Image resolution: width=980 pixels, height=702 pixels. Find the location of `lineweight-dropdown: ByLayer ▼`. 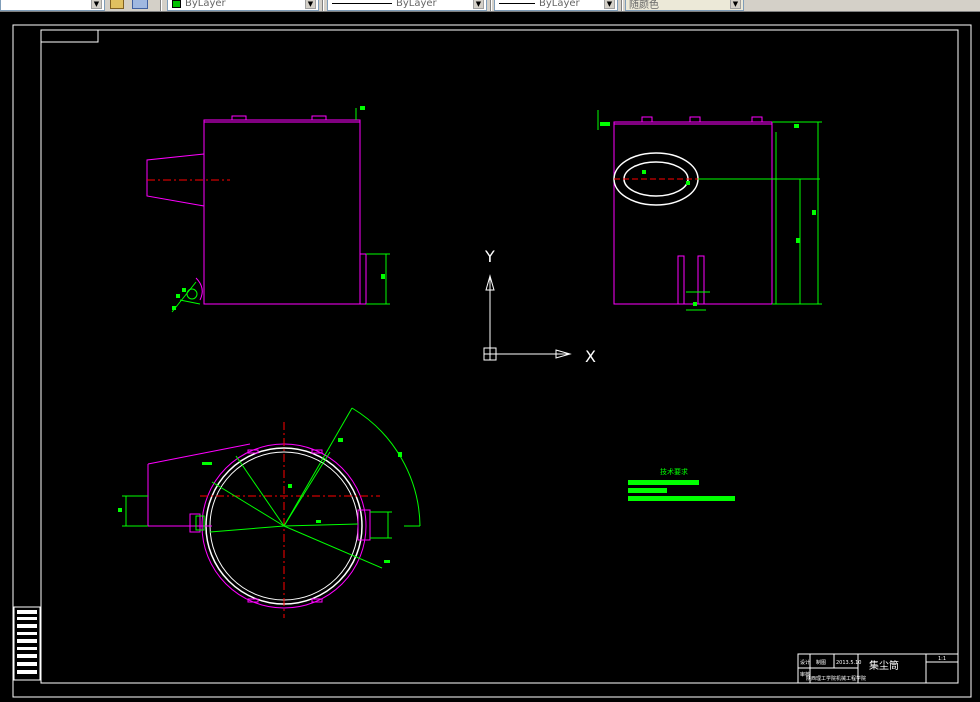

lineweight-dropdown: ByLayer ▼ is located at coordinates (556, 5).